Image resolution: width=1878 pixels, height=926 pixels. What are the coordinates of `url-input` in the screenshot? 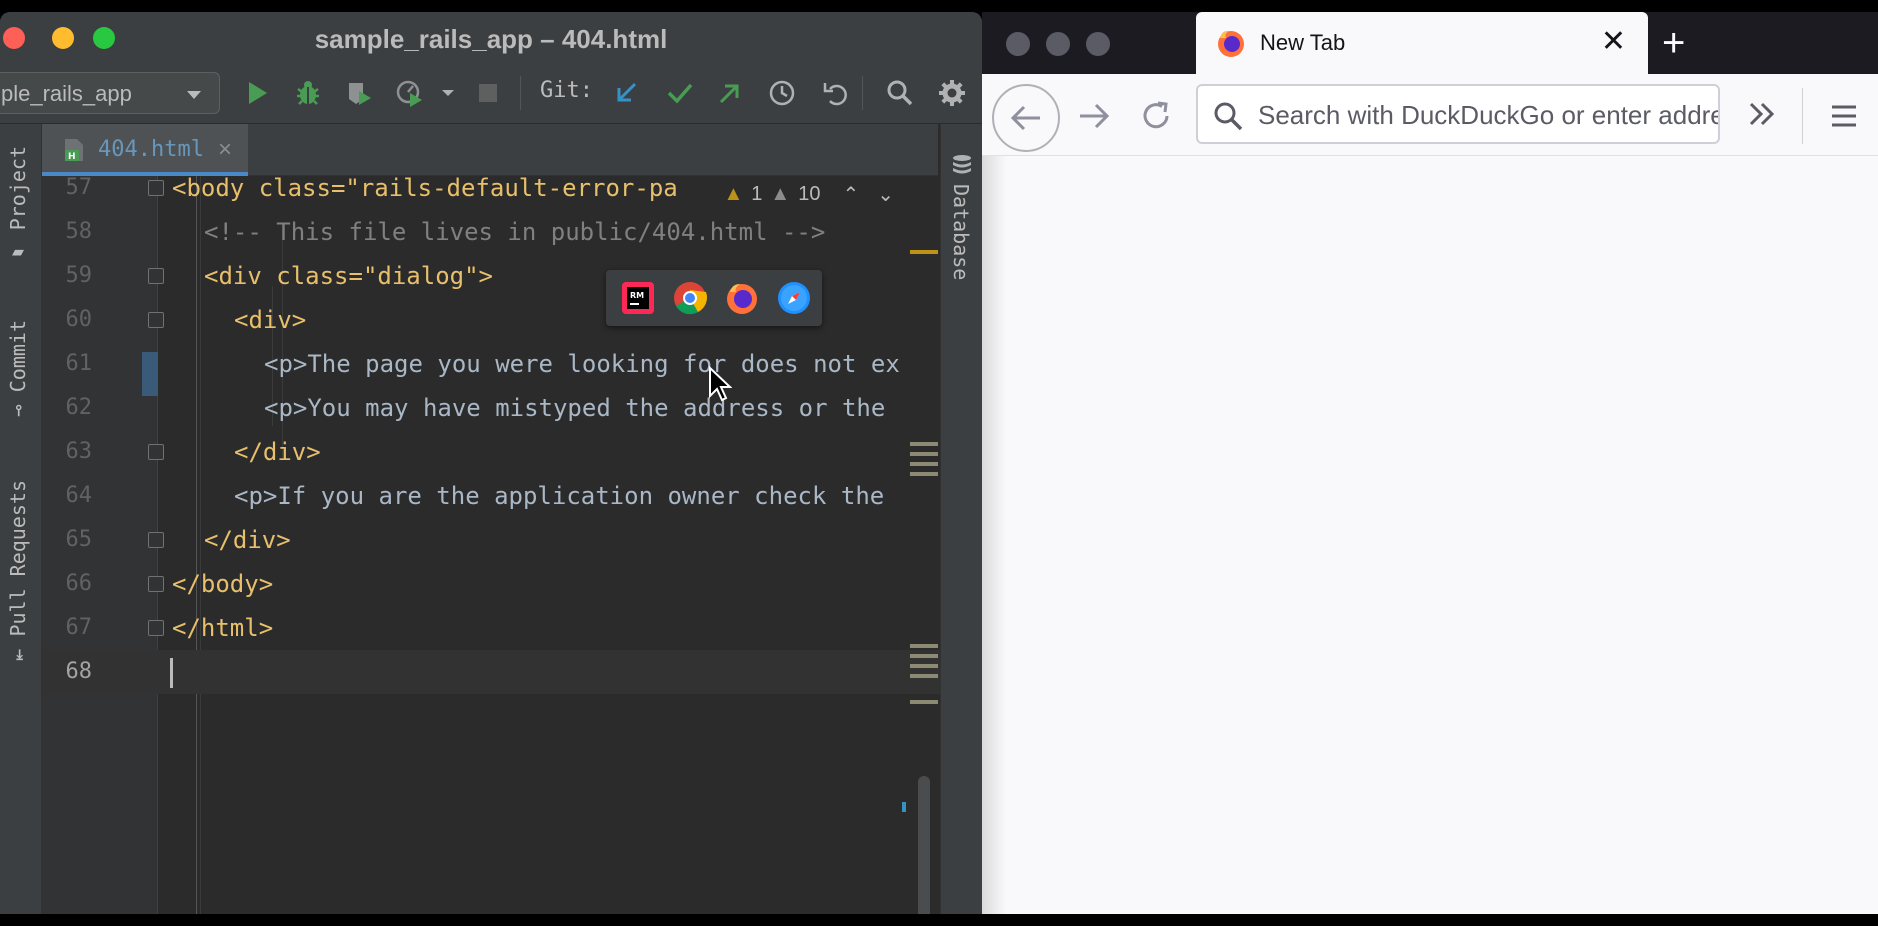 It's located at (1488, 115).